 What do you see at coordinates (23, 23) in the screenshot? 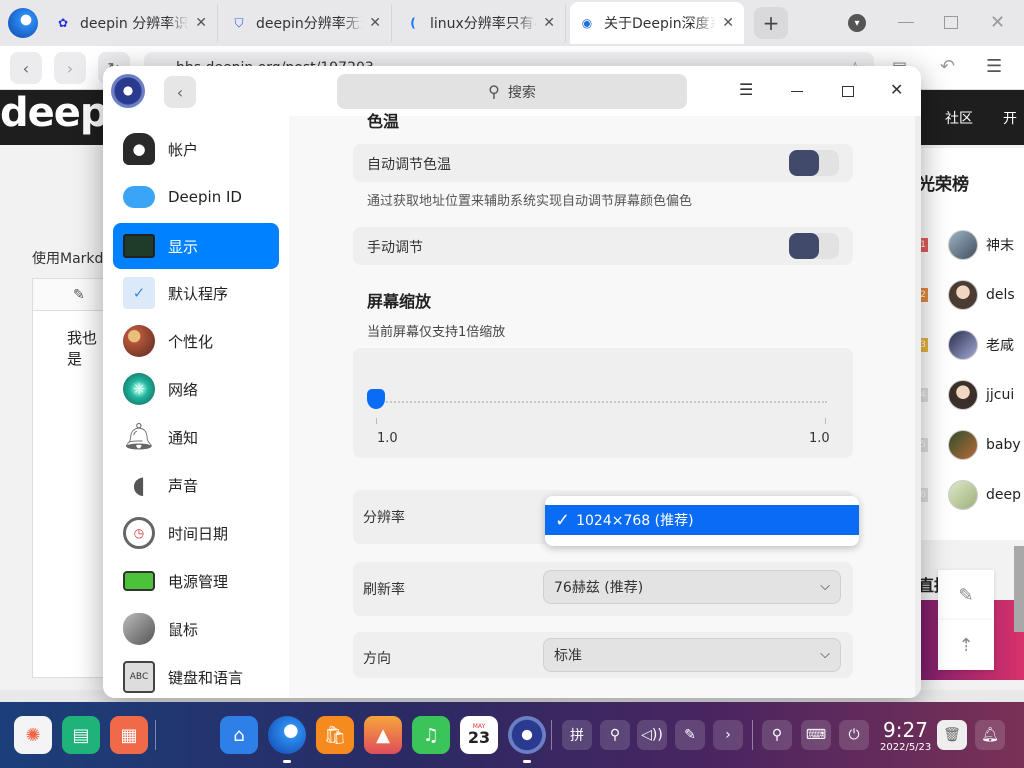
I see `browser-logo-icon` at bounding box center [23, 23].